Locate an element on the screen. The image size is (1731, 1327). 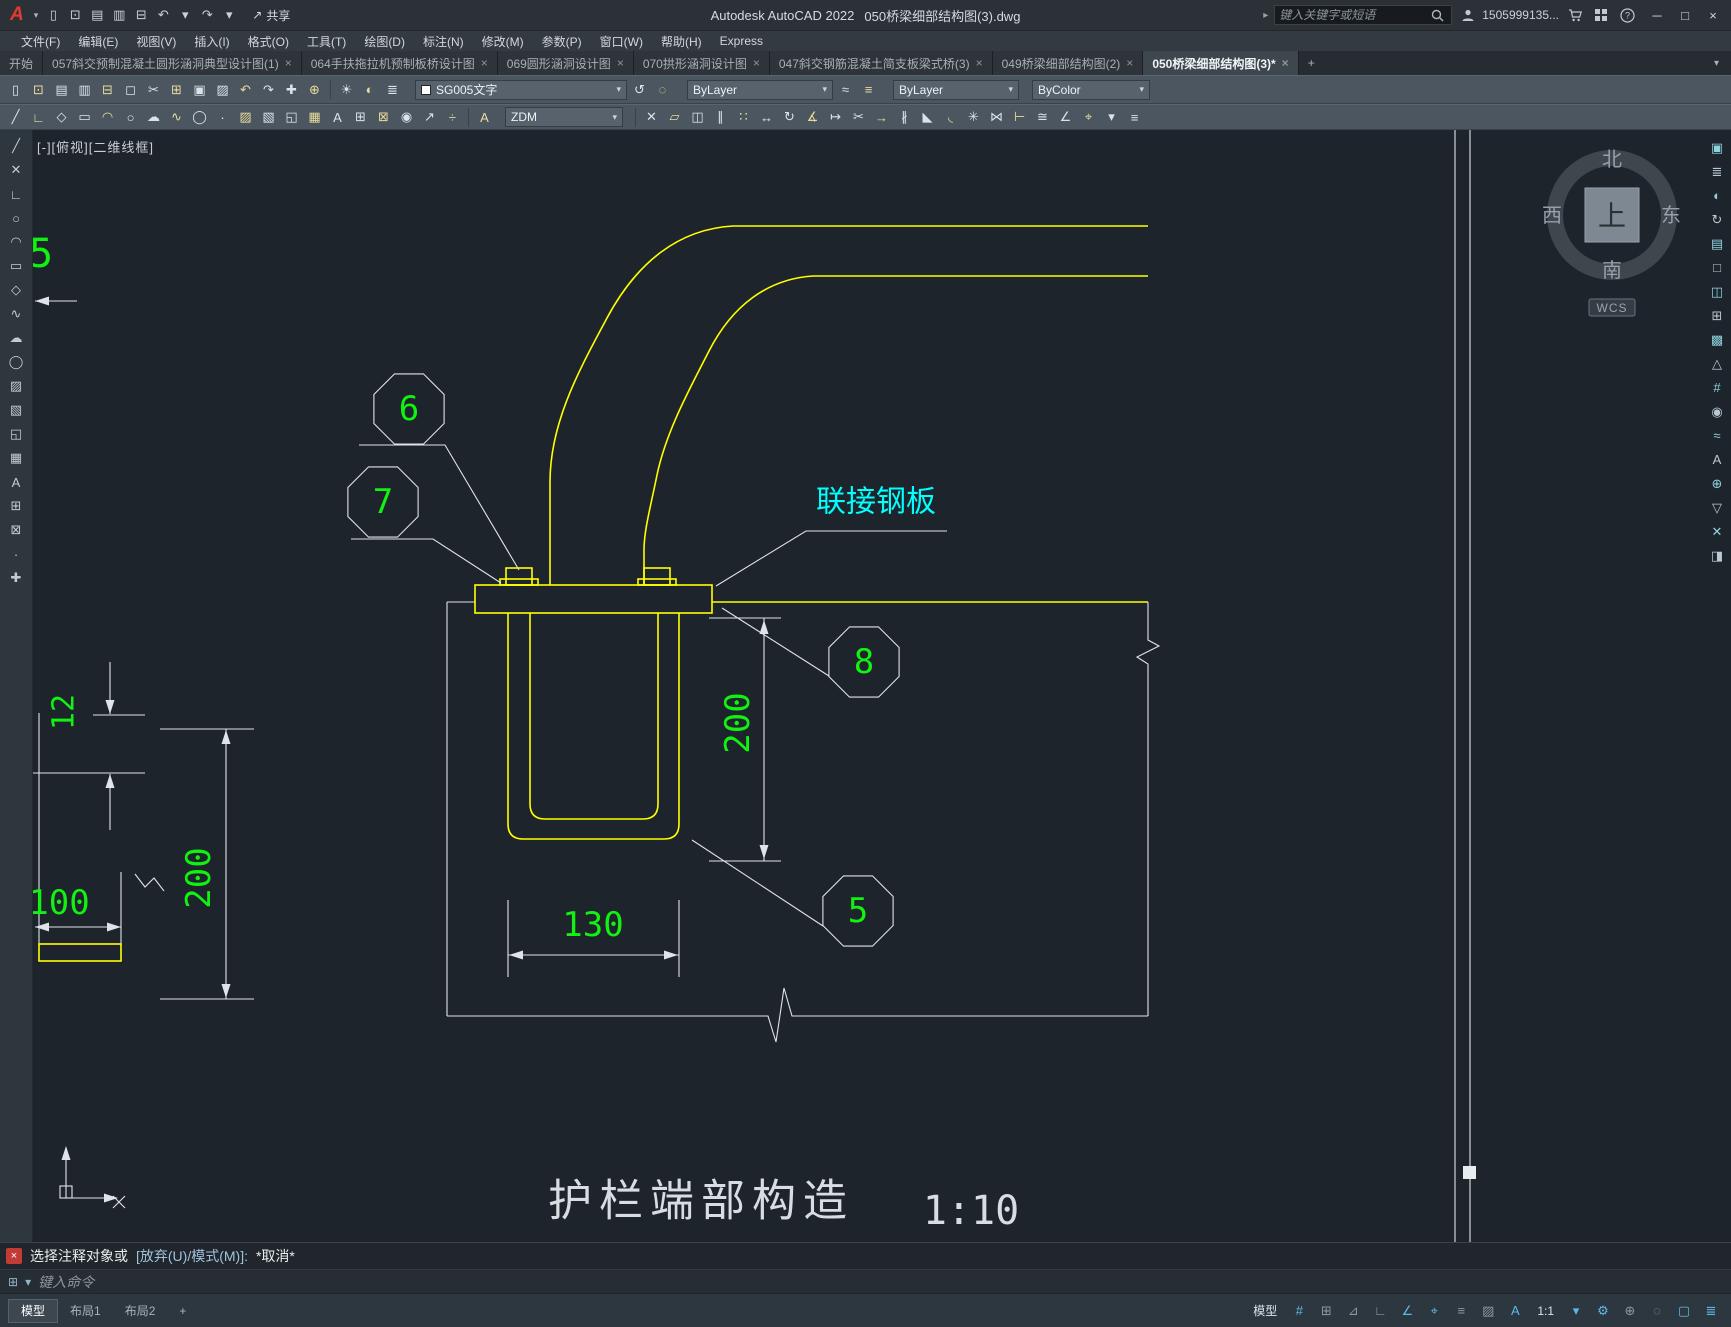
erase-icon: ✕ is located at coordinates (651, 117).